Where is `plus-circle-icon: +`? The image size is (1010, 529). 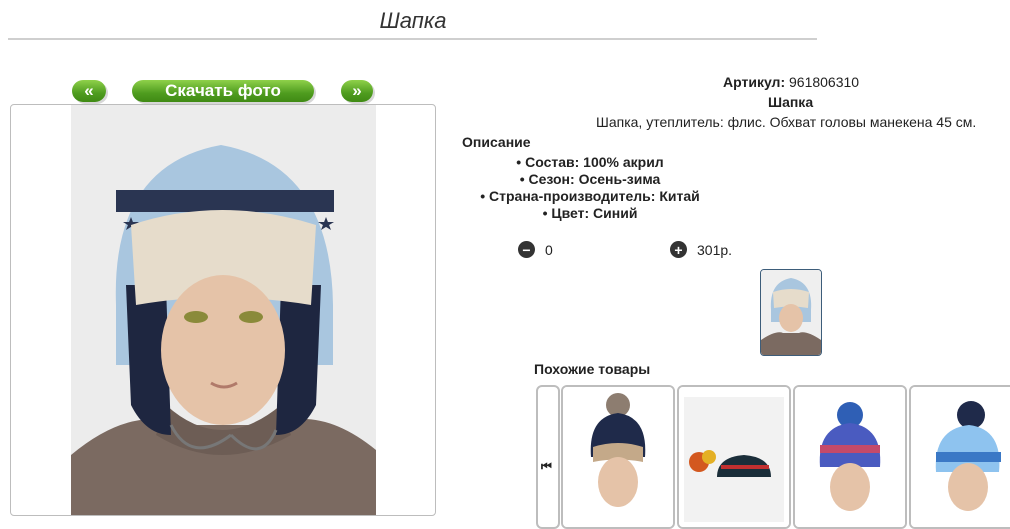 plus-circle-icon: + is located at coordinates (678, 249).